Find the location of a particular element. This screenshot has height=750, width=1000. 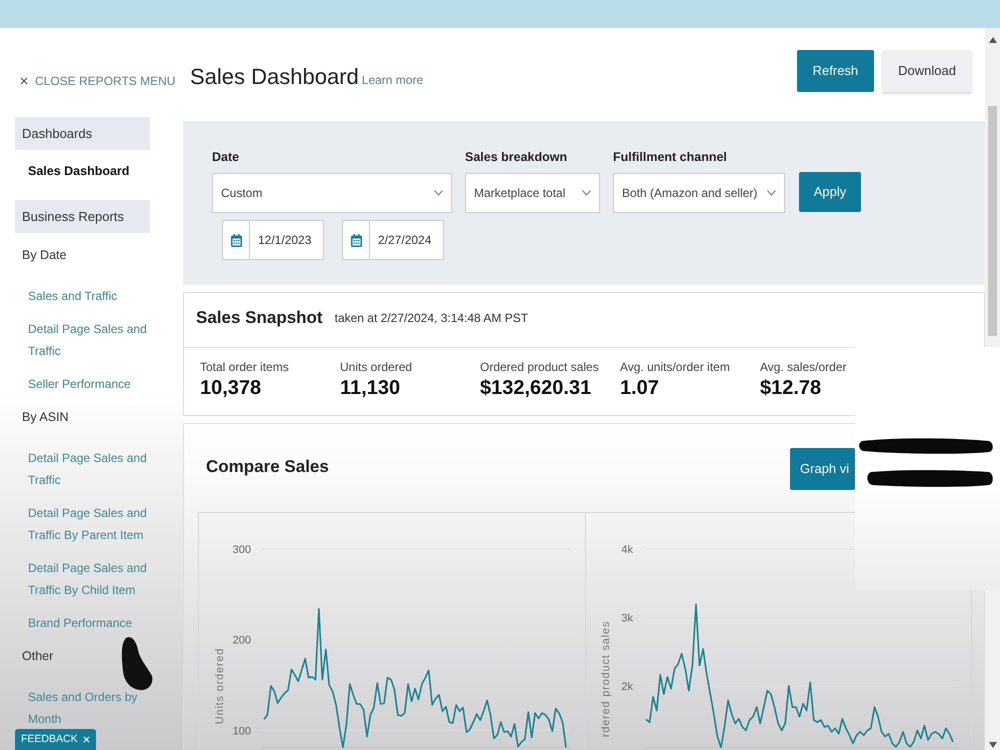

stat-label: Units ordered is located at coordinates (377, 367).